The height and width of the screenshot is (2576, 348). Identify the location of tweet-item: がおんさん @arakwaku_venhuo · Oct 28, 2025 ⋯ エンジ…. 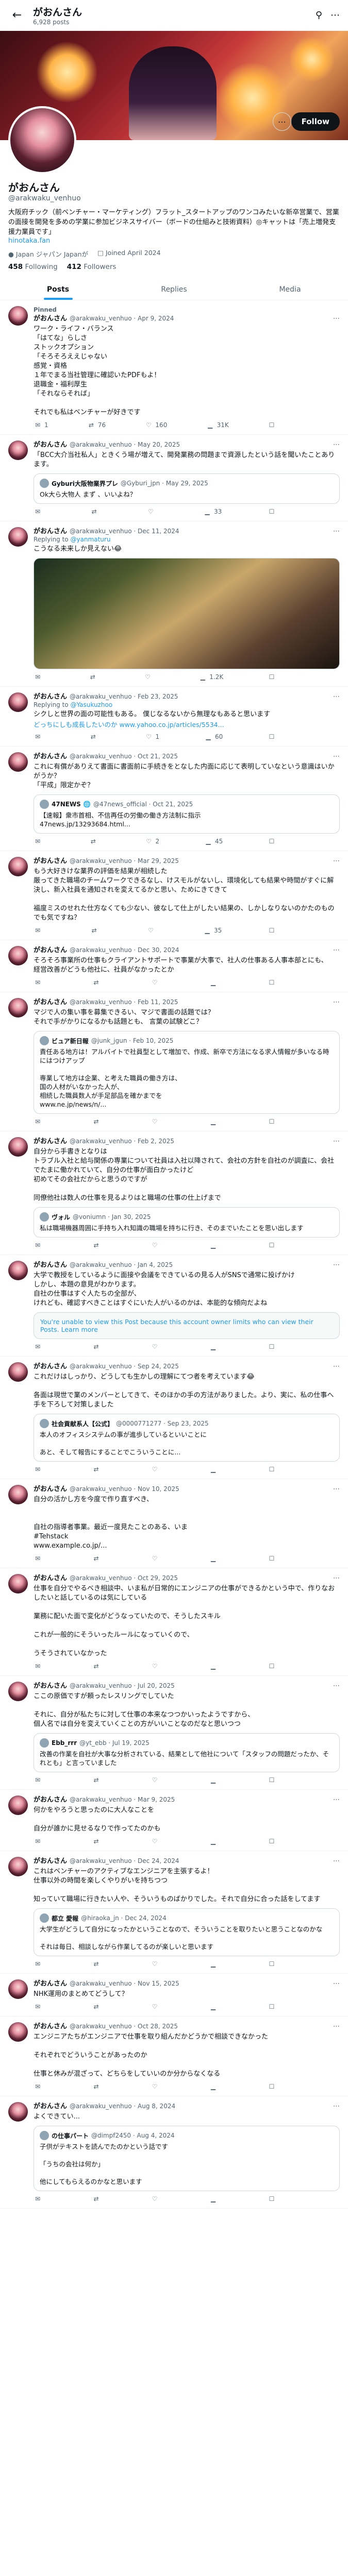
(174, 2056).